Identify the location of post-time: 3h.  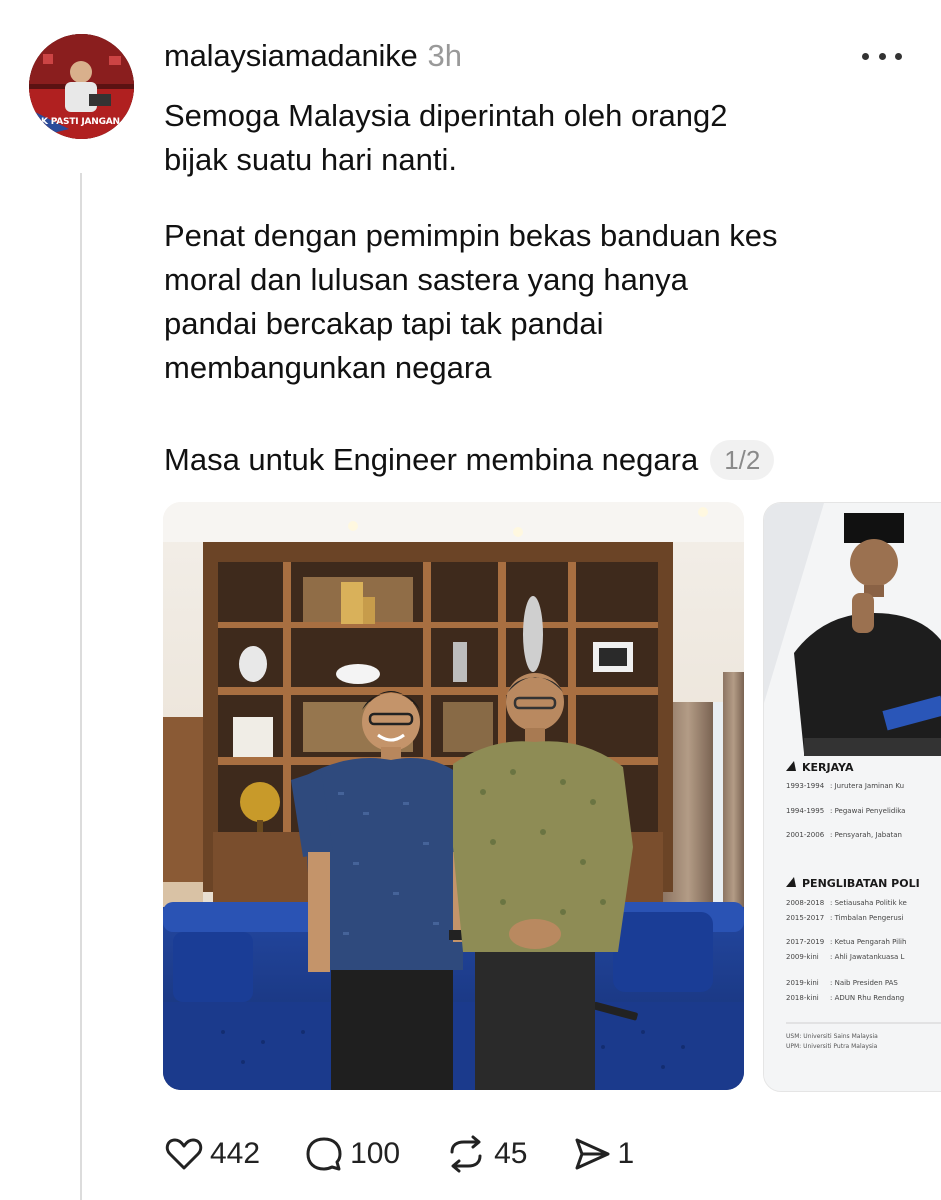
(445, 55).